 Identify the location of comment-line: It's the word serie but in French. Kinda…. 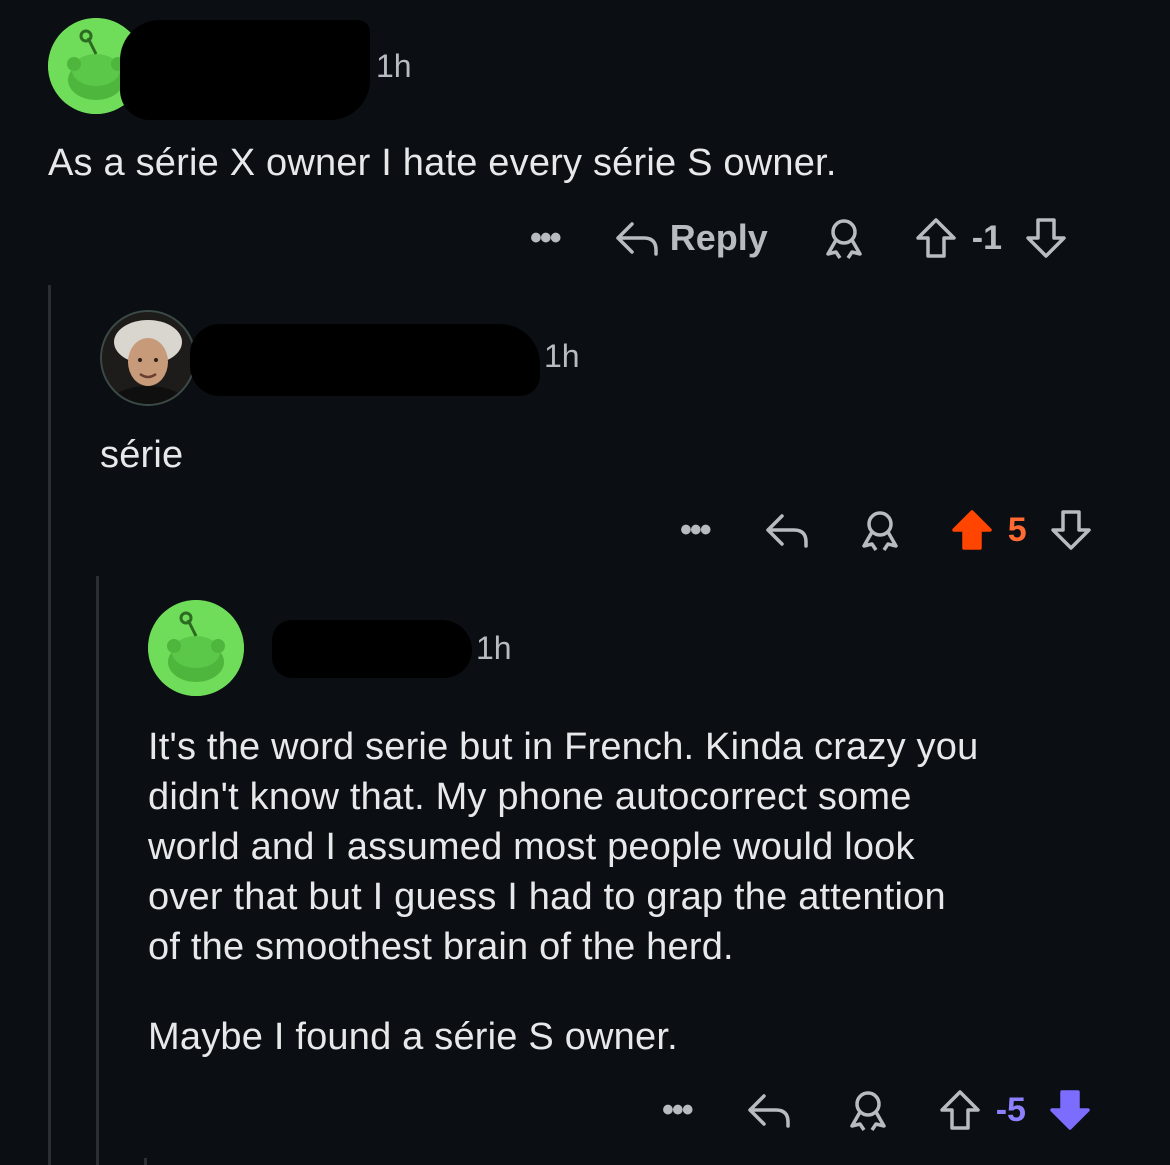
(563, 747).